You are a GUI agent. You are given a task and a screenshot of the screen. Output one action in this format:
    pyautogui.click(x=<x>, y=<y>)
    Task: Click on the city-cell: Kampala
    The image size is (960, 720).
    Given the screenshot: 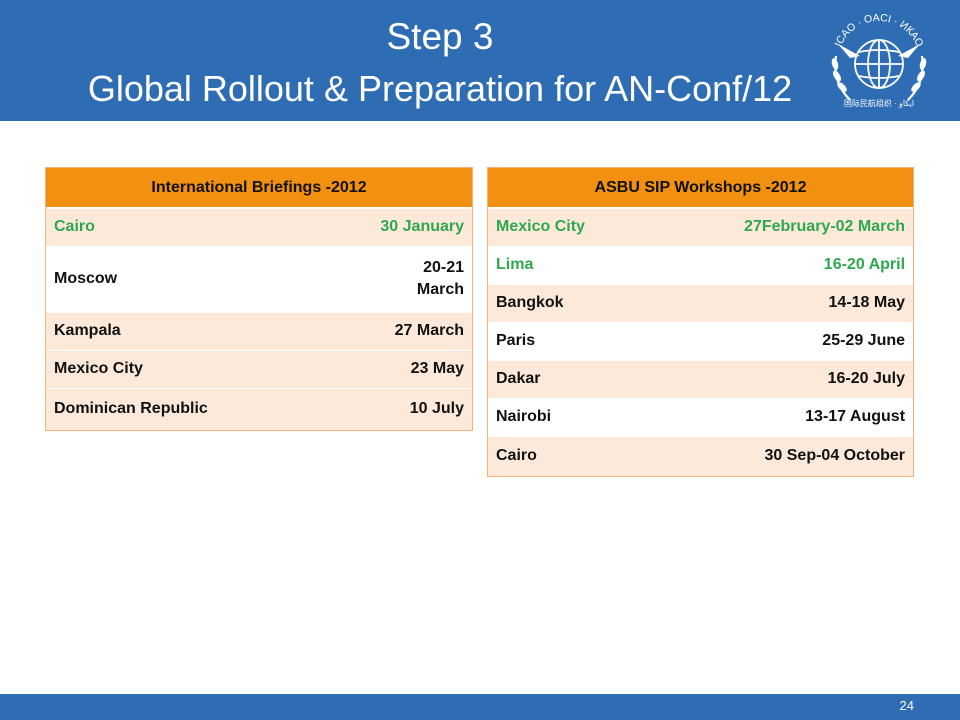 What is the action you would take?
    pyautogui.click(x=166, y=330)
    